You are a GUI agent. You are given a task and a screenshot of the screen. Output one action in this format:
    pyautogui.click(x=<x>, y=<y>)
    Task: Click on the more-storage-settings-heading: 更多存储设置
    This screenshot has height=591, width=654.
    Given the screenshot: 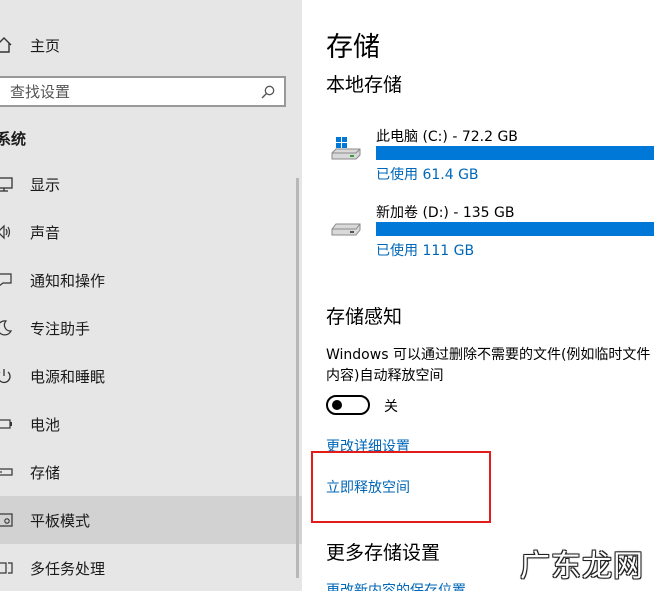 What is the action you would take?
    pyautogui.click(x=383, y=553)
    